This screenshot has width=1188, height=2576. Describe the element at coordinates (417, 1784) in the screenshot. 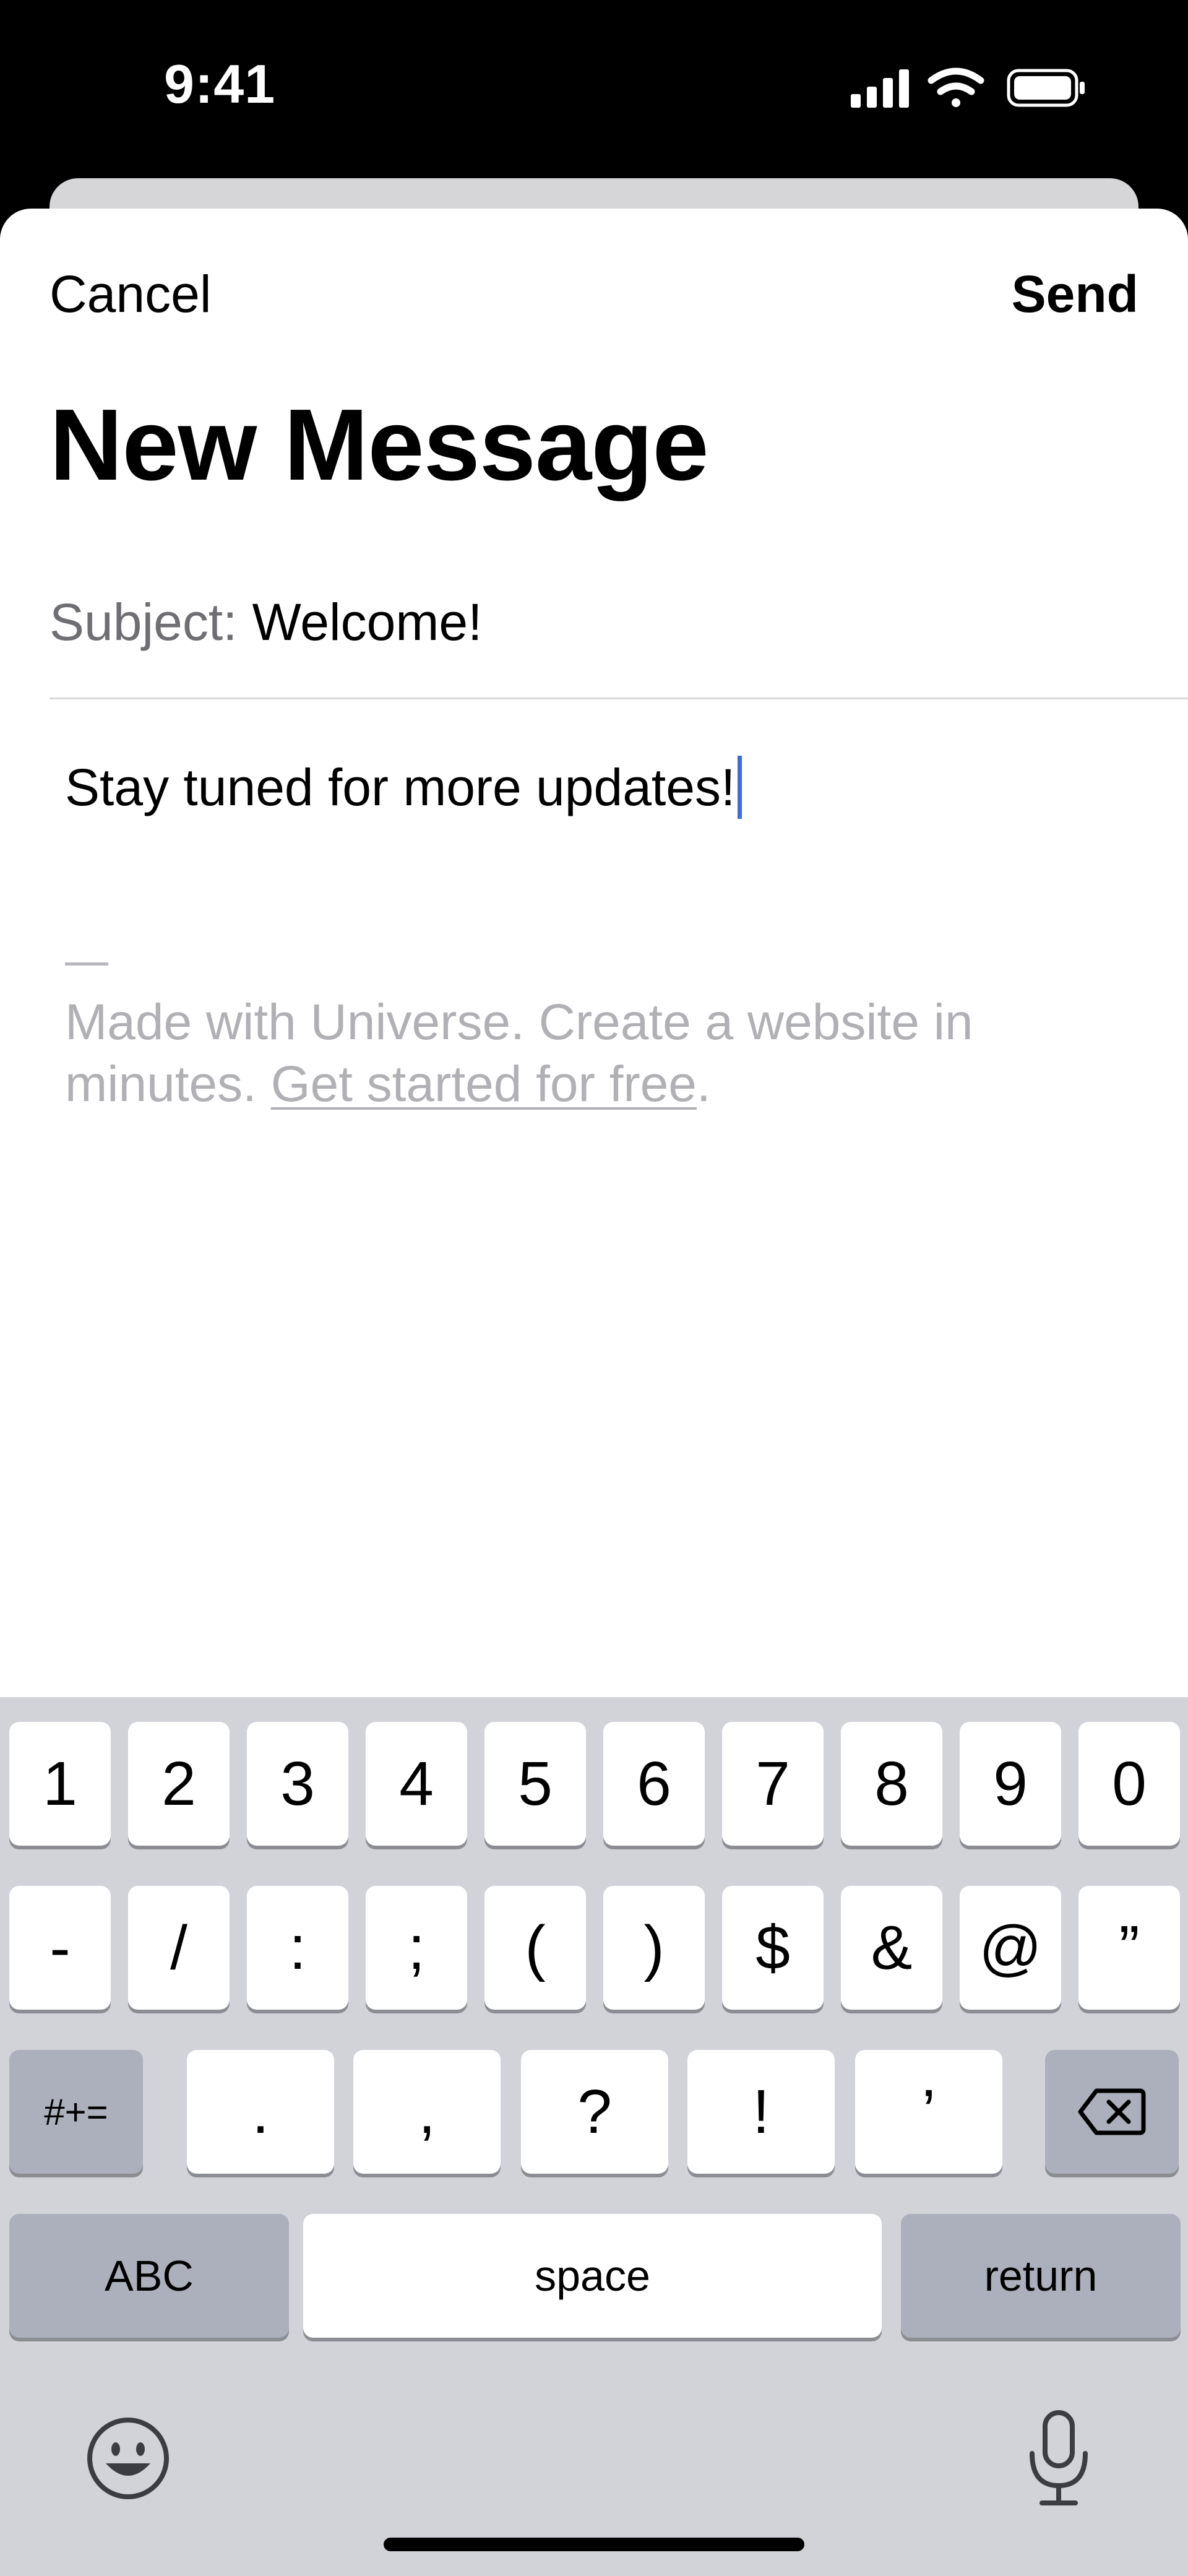

I see `key-4: 4` at that location.